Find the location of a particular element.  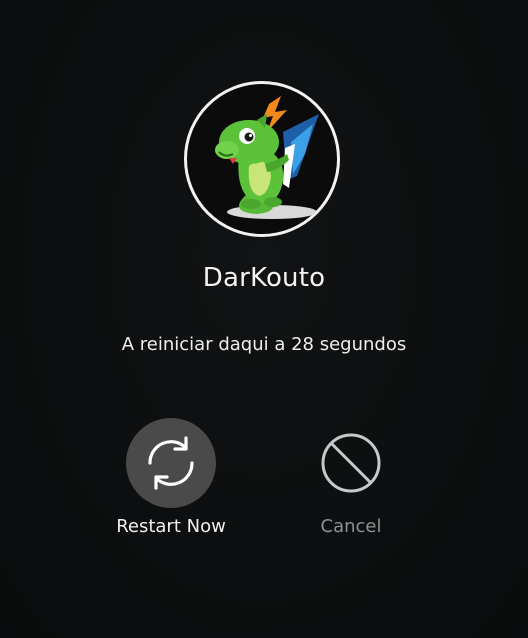

cancel-label: Cancel is located at coordinates (351, 526).